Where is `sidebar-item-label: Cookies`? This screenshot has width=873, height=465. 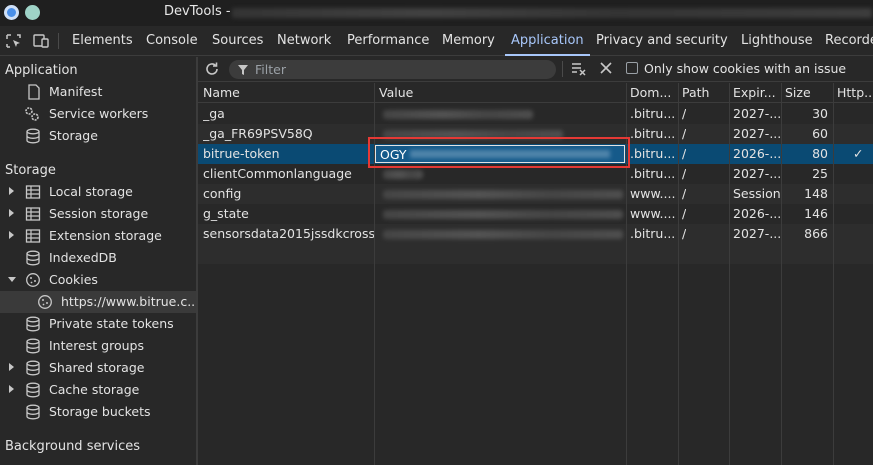
sidebar-item-label: Cookies is located at coordinates (73, 279).